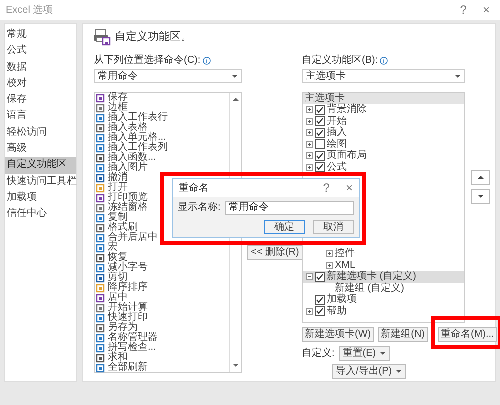 The height and width of the screenshot is (405, 500). I want to click on sidebar-item: 常规, so click(40, 35).